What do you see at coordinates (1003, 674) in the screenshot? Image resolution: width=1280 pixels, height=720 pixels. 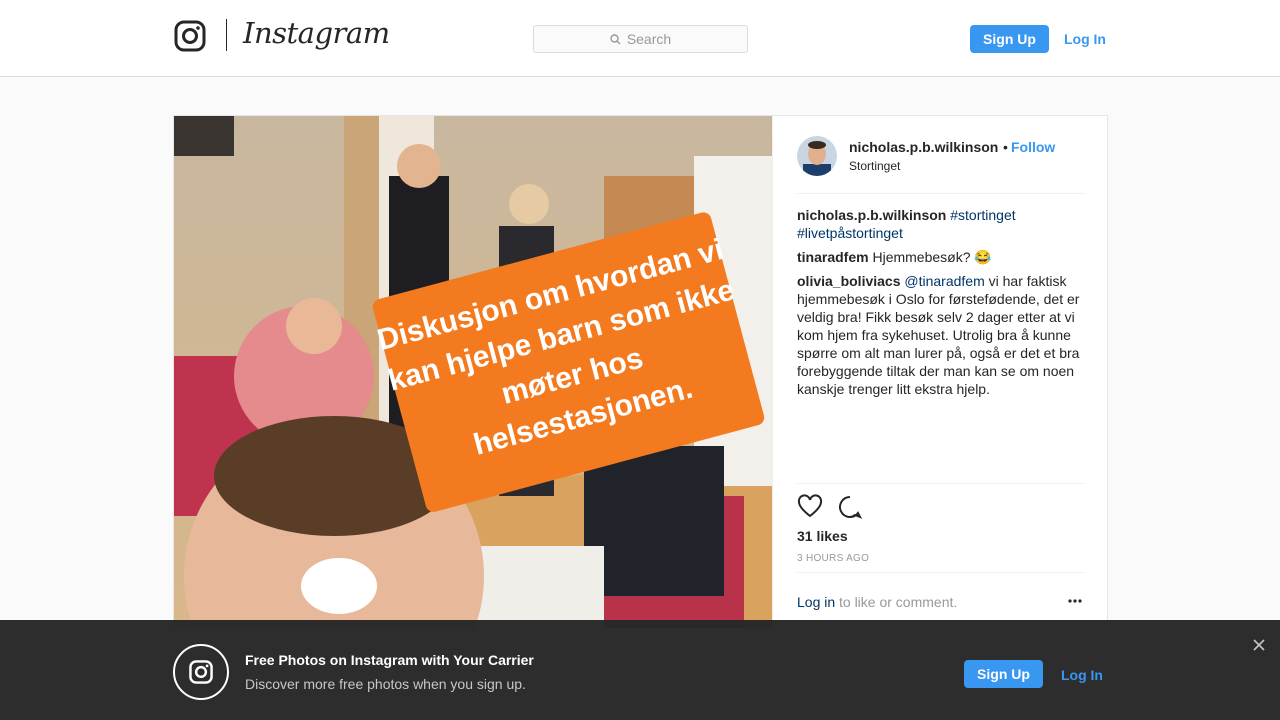 I see `banner-signup-button: Sign Up` at bounding box center [1003, 674].